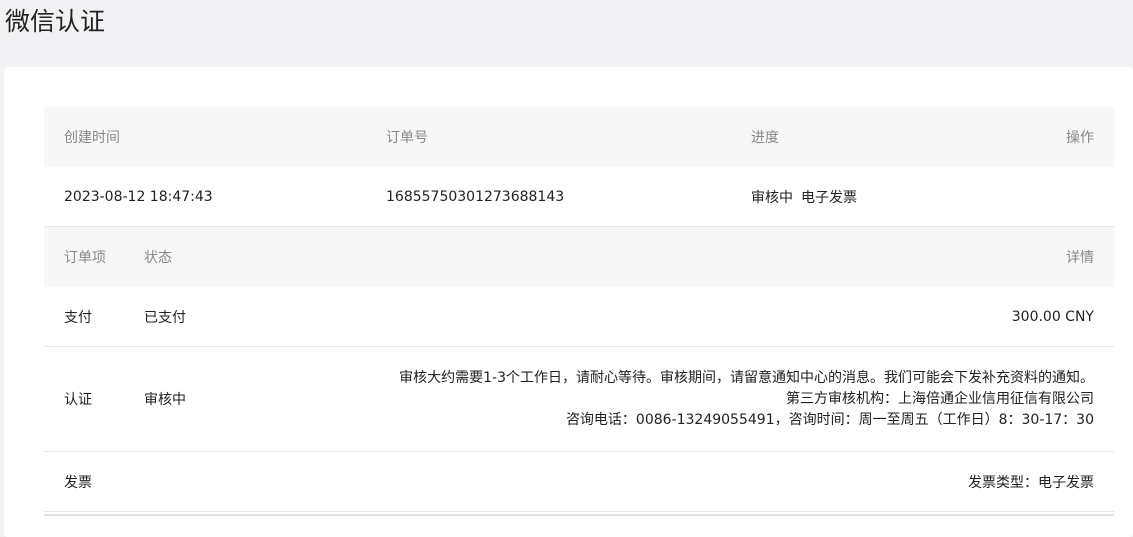 This screenshot has height=537, width=1133. What do you see at coordinates (1052, 316) in the screenshot?
I see `payment-amount: 300.00 CNY` at bounding box center [1052, 316].